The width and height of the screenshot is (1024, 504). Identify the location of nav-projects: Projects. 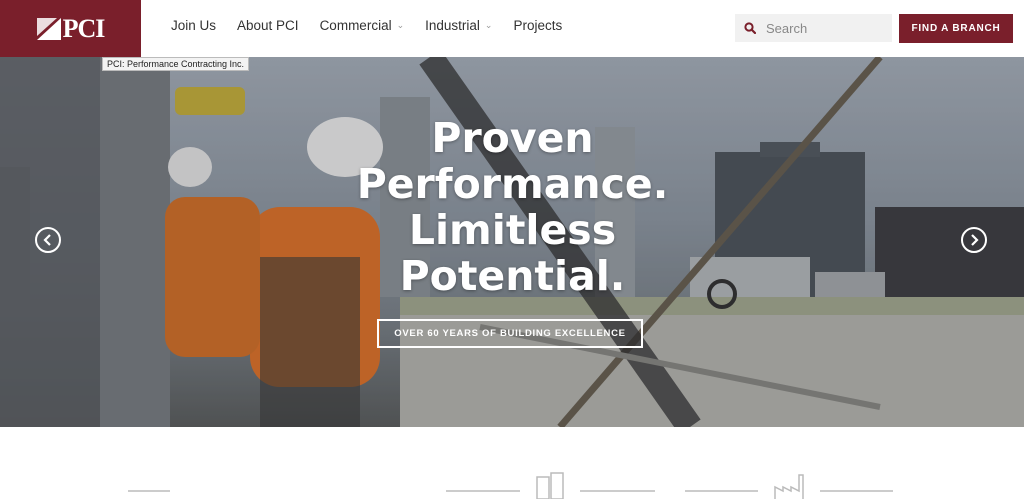
(537, 25).